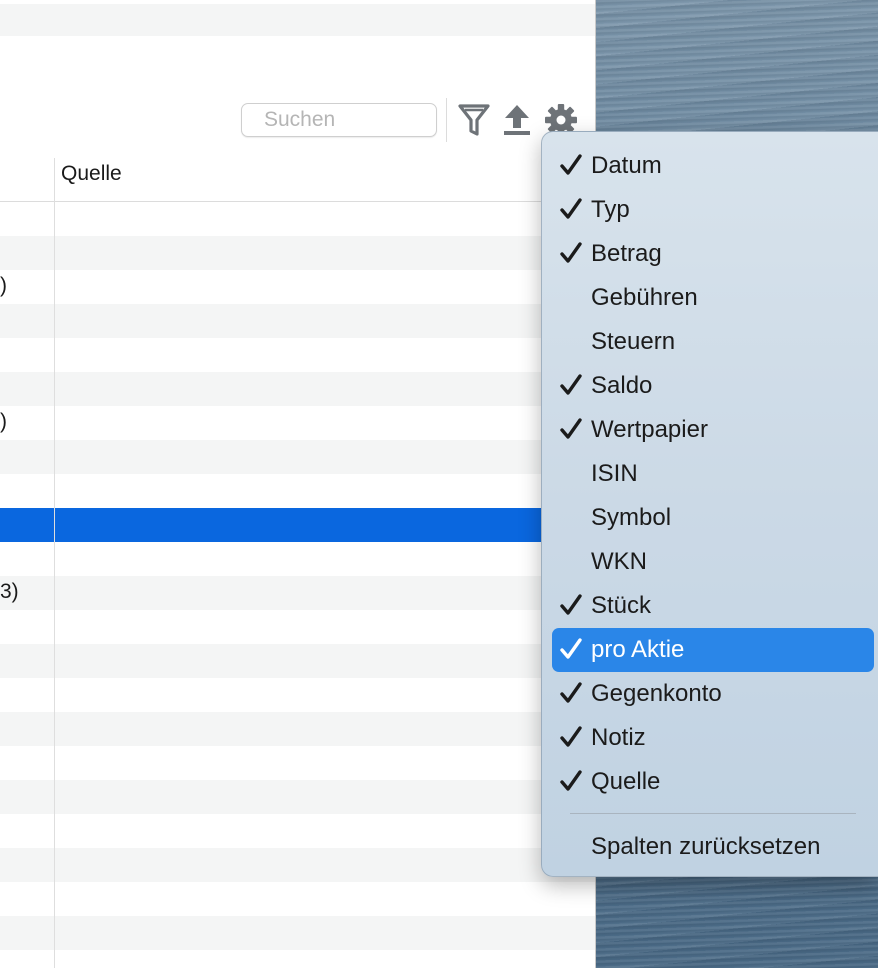 This screenshot has width=878, height=968. What do you see at coordinates (713, 342) in the screenshot?
I see `menu-item-steuern: Steuern` at bounding box center [713, 342].